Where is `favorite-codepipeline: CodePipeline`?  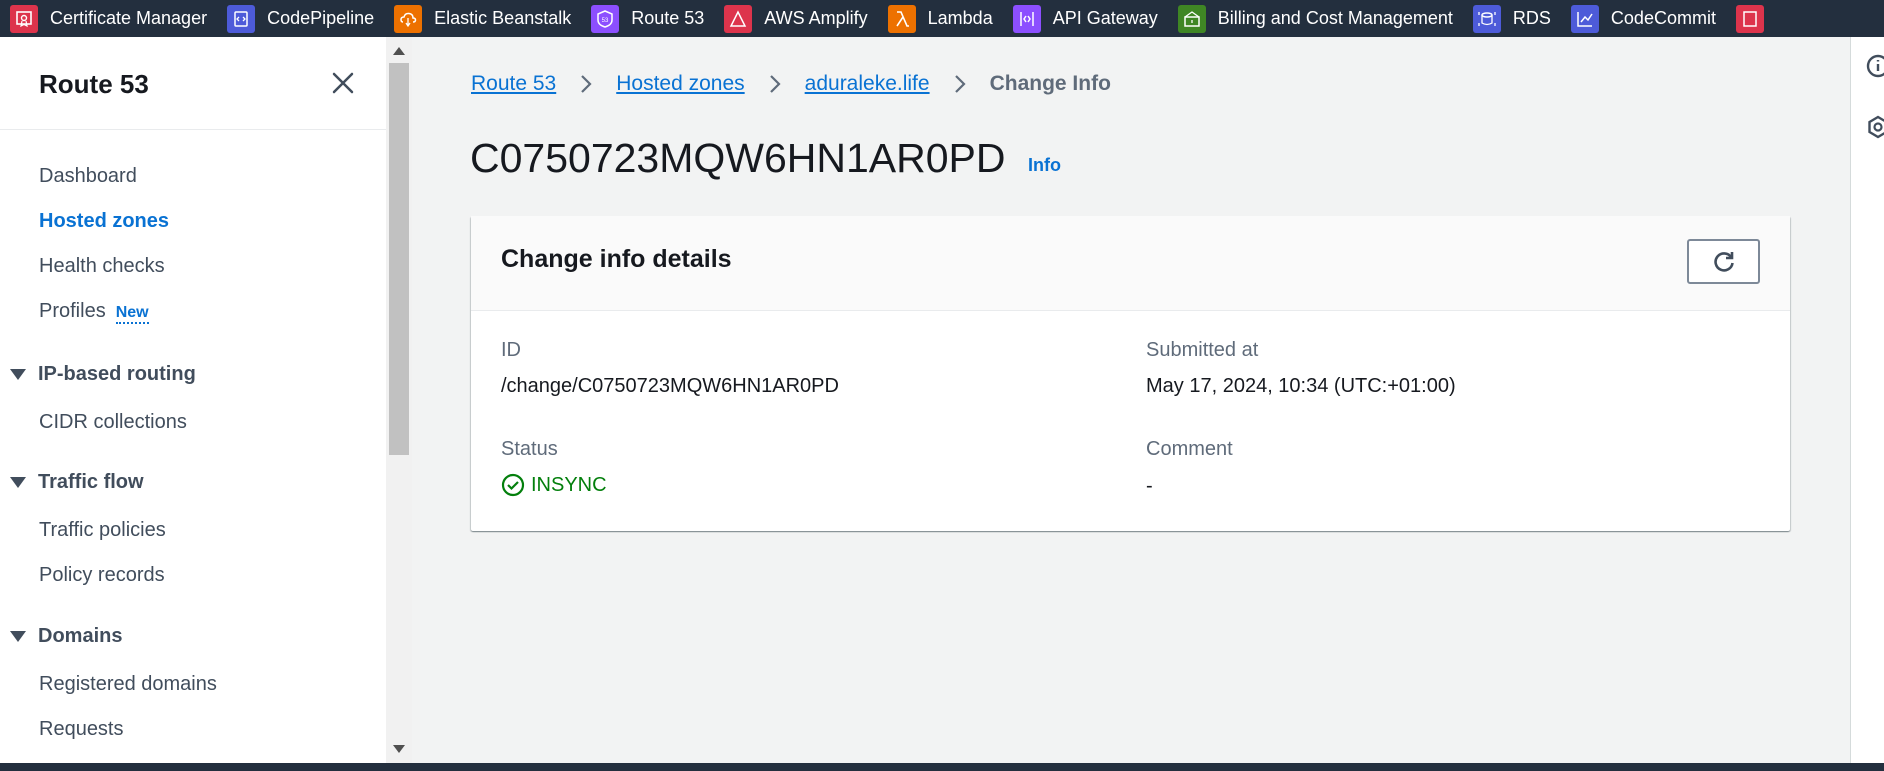 favorite-codepipeline: CodePipeline is located at coordinates (300, 18).